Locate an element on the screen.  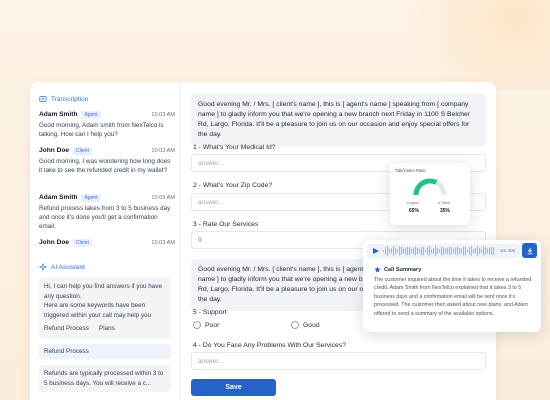
gauge-fill is located at coordinates (425, 187).